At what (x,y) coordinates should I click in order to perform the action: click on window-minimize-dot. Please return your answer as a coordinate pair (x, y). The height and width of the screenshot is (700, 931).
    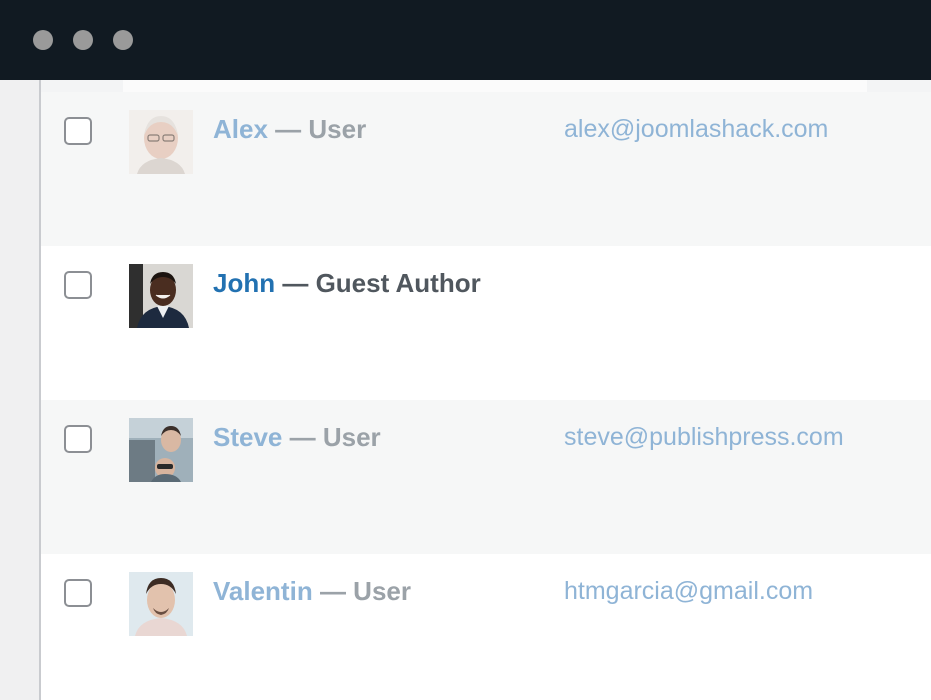
    Looking at the image, I should click on (83, 40).